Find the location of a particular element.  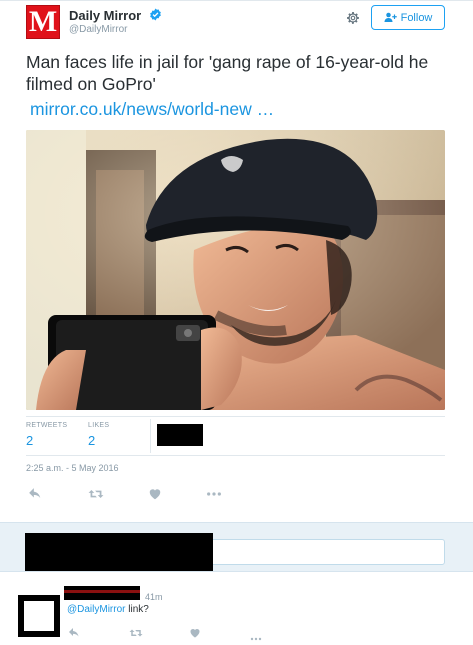

account-name: Daily Mirror is located at coordinates (105, 15).